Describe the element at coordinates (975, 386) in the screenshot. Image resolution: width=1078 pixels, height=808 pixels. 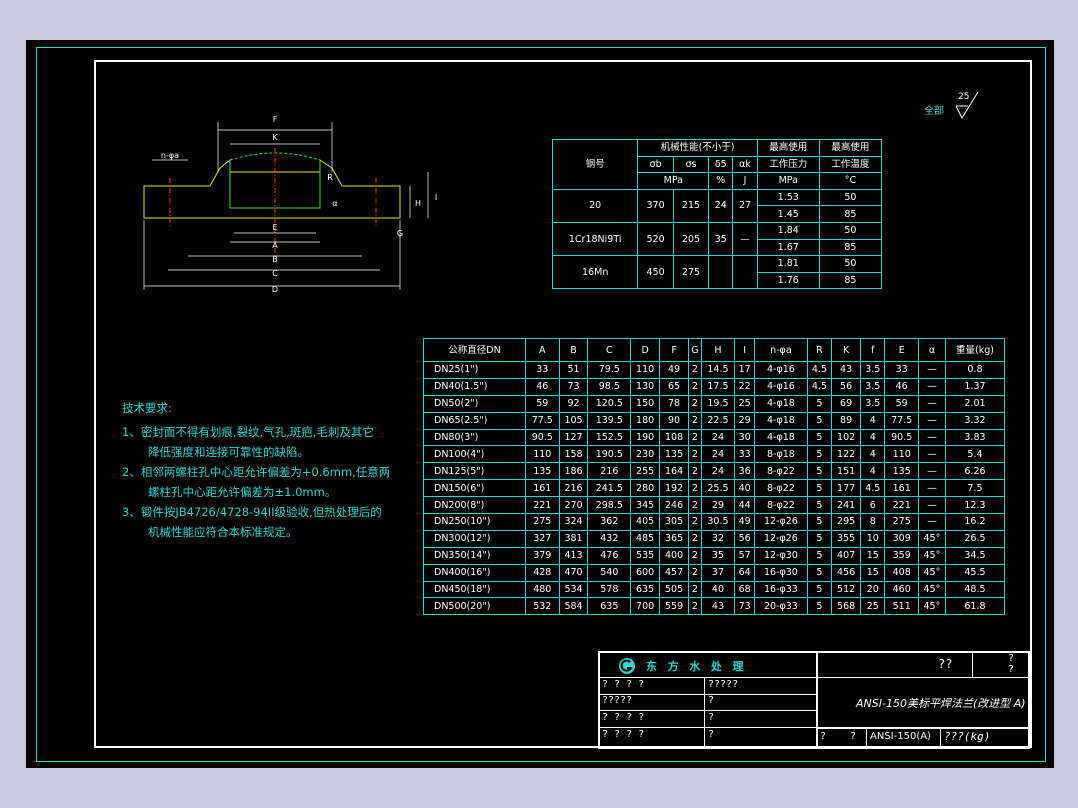
I see `dim-cell: 1.37` at that location.